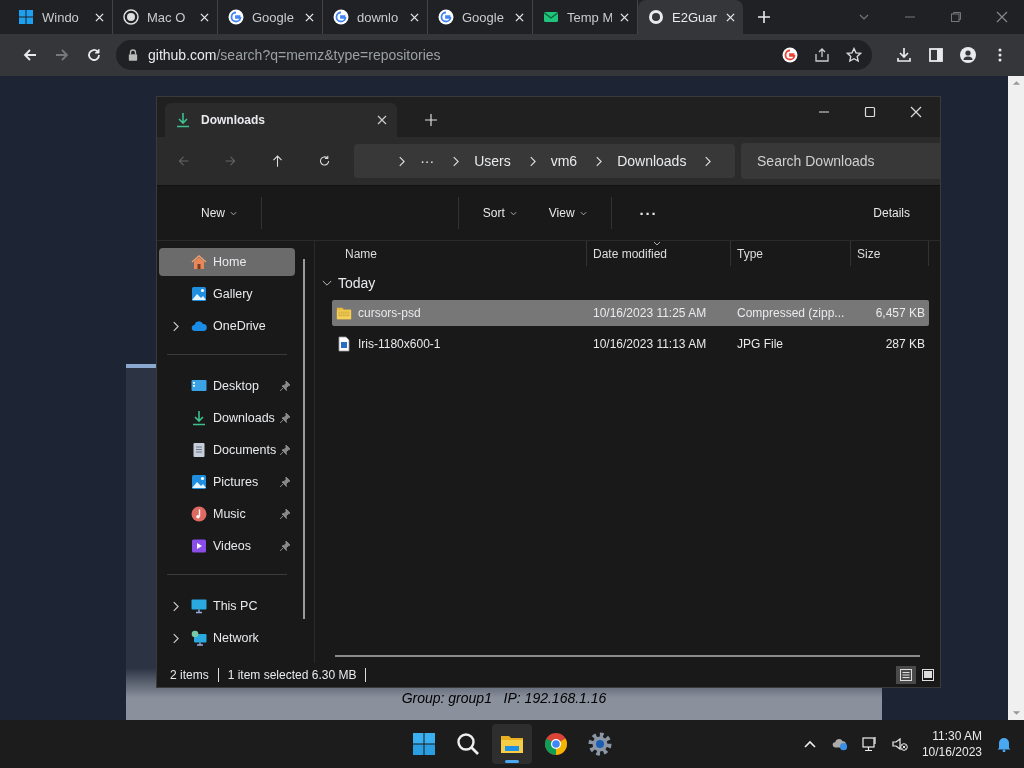 This screenshot has height=768, width=1024. What do you see at coordinates (229, 514) in the screenshot?
I see `sidebar-label: Music` at bounding box center [229, 514].